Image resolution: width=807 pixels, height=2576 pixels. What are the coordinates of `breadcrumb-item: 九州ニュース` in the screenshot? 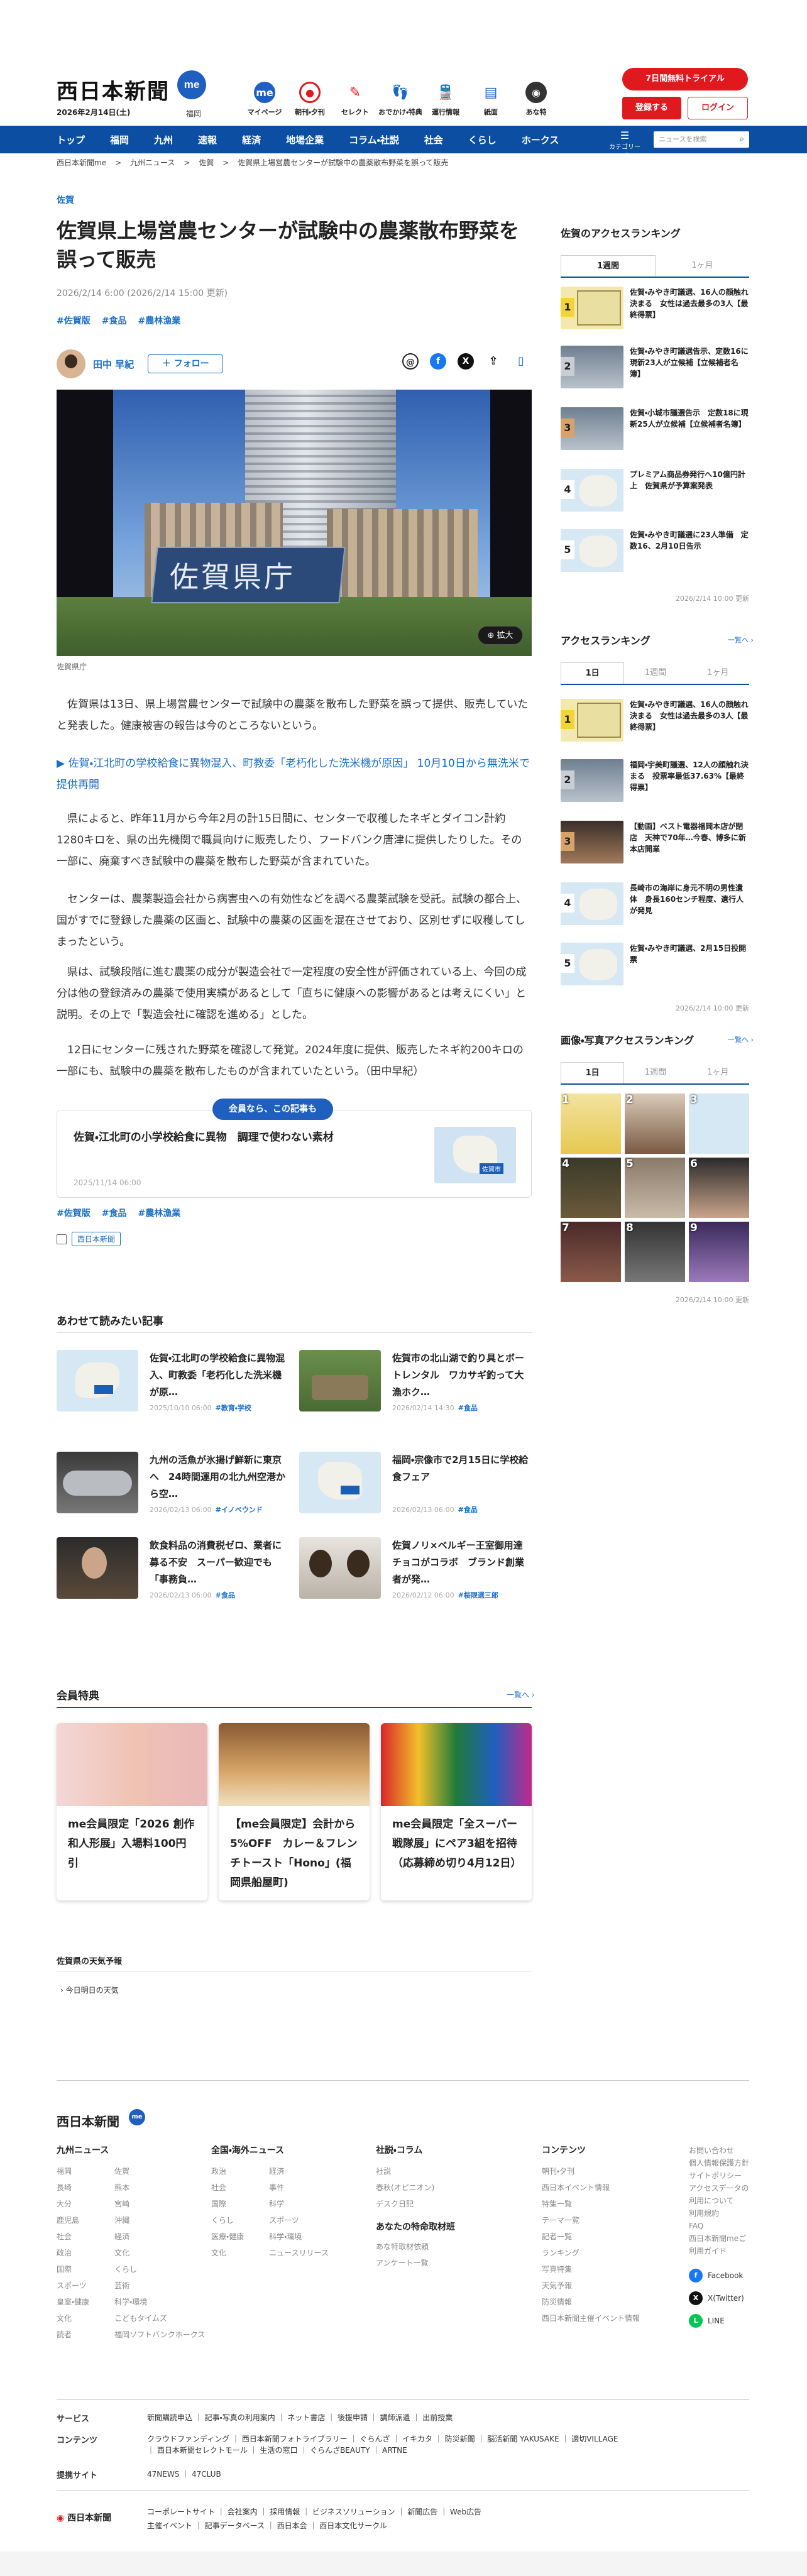 It's located at (152, 162).